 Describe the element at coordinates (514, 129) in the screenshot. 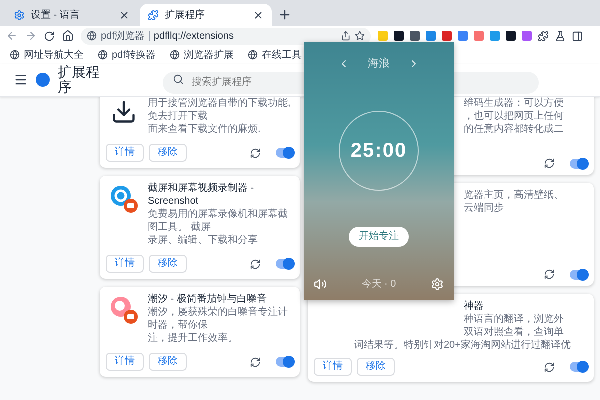

I see `extension-description: 的任意内容都转化成二` at that location.